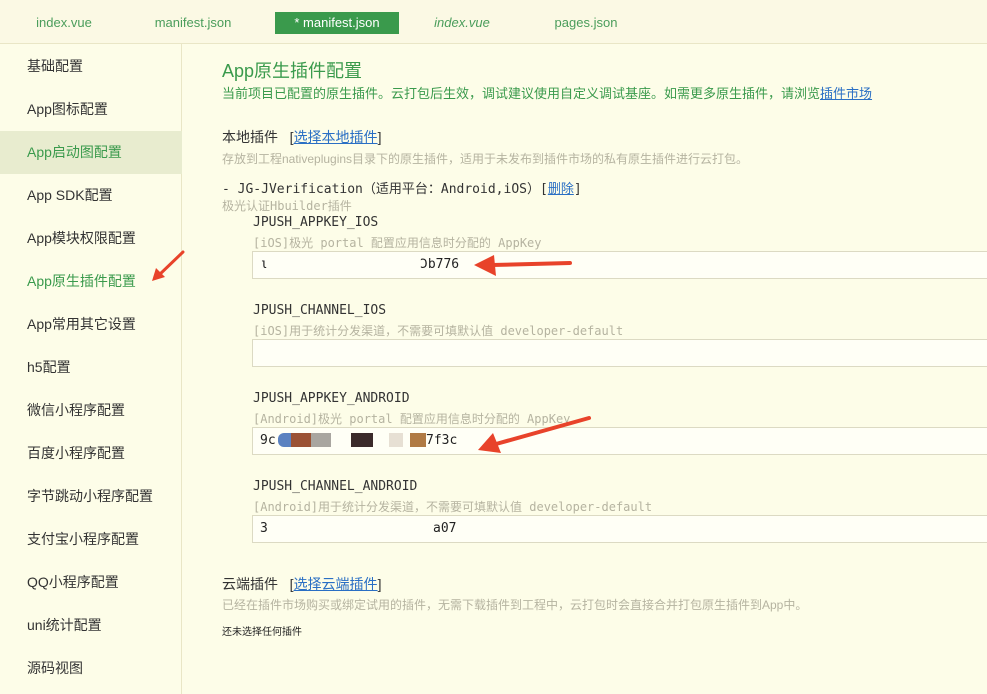 The image size is (987, 694). What do you see at coordinates (91, 625) in the screenshot?
I see `sidebar-item-uni-stat: uni统计配置` at bounding box center [91, 625].